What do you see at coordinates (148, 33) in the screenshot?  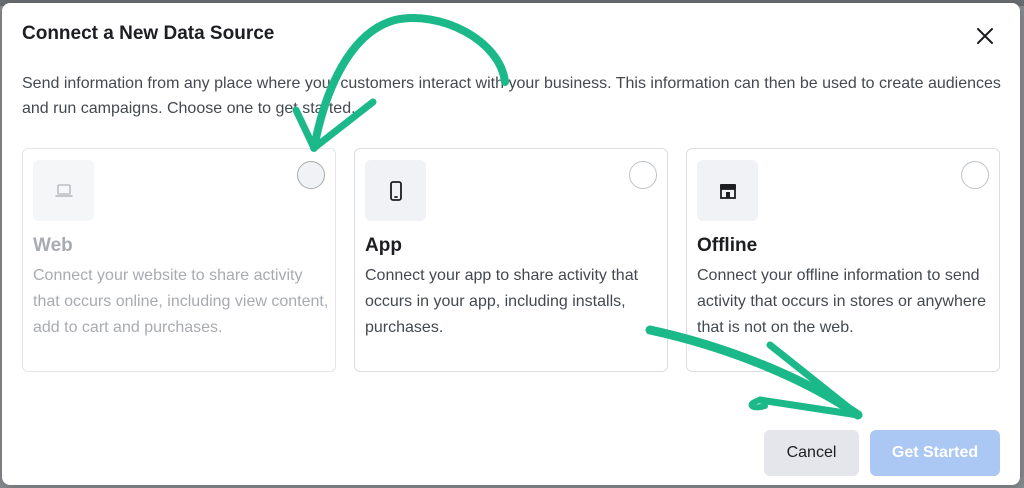 I see `dialog-title: Connect a New Data Source` at bounding box center [148, 33].